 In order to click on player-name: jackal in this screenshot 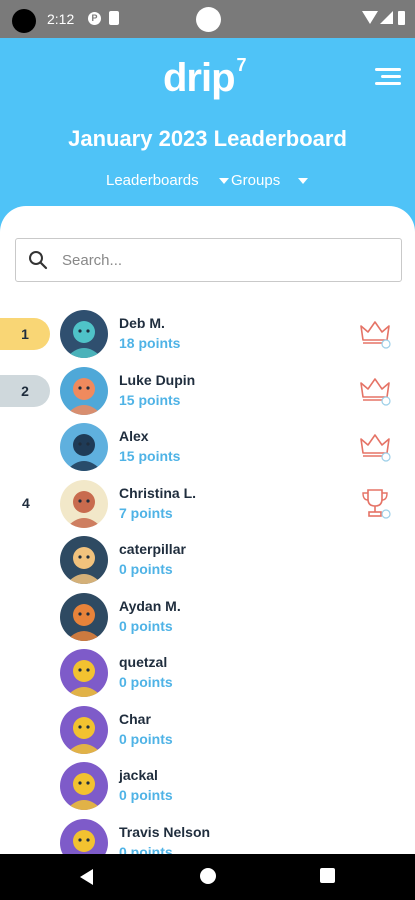, I will do `click(138, 775)`.